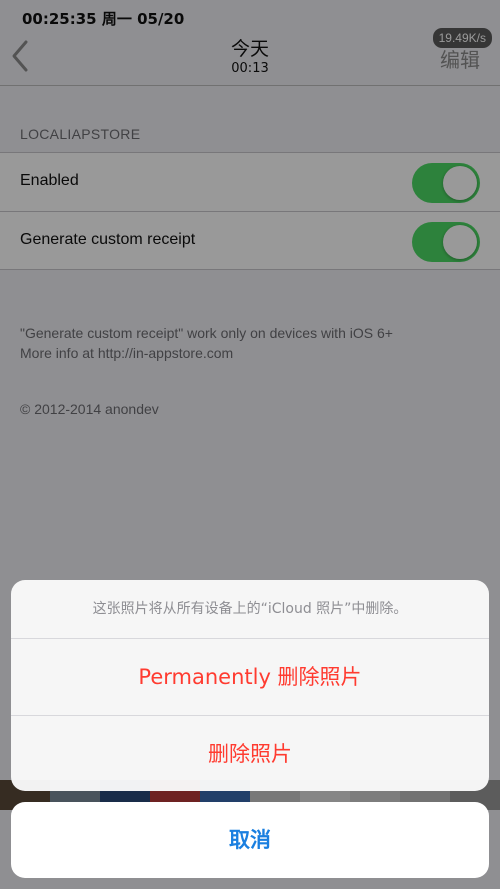  Describe the element at coordinates (250, 677) in the screenshot. I see `permanently-delete-photo-button: Permanently 删除照片` at that location.